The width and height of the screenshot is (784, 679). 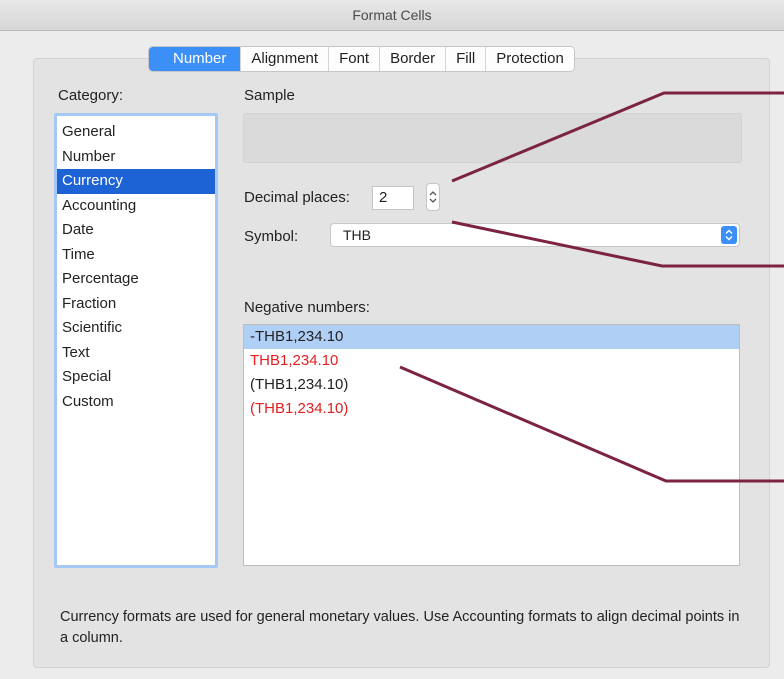 I want to click on annotation-line-negative, so click(x=591, y=424).